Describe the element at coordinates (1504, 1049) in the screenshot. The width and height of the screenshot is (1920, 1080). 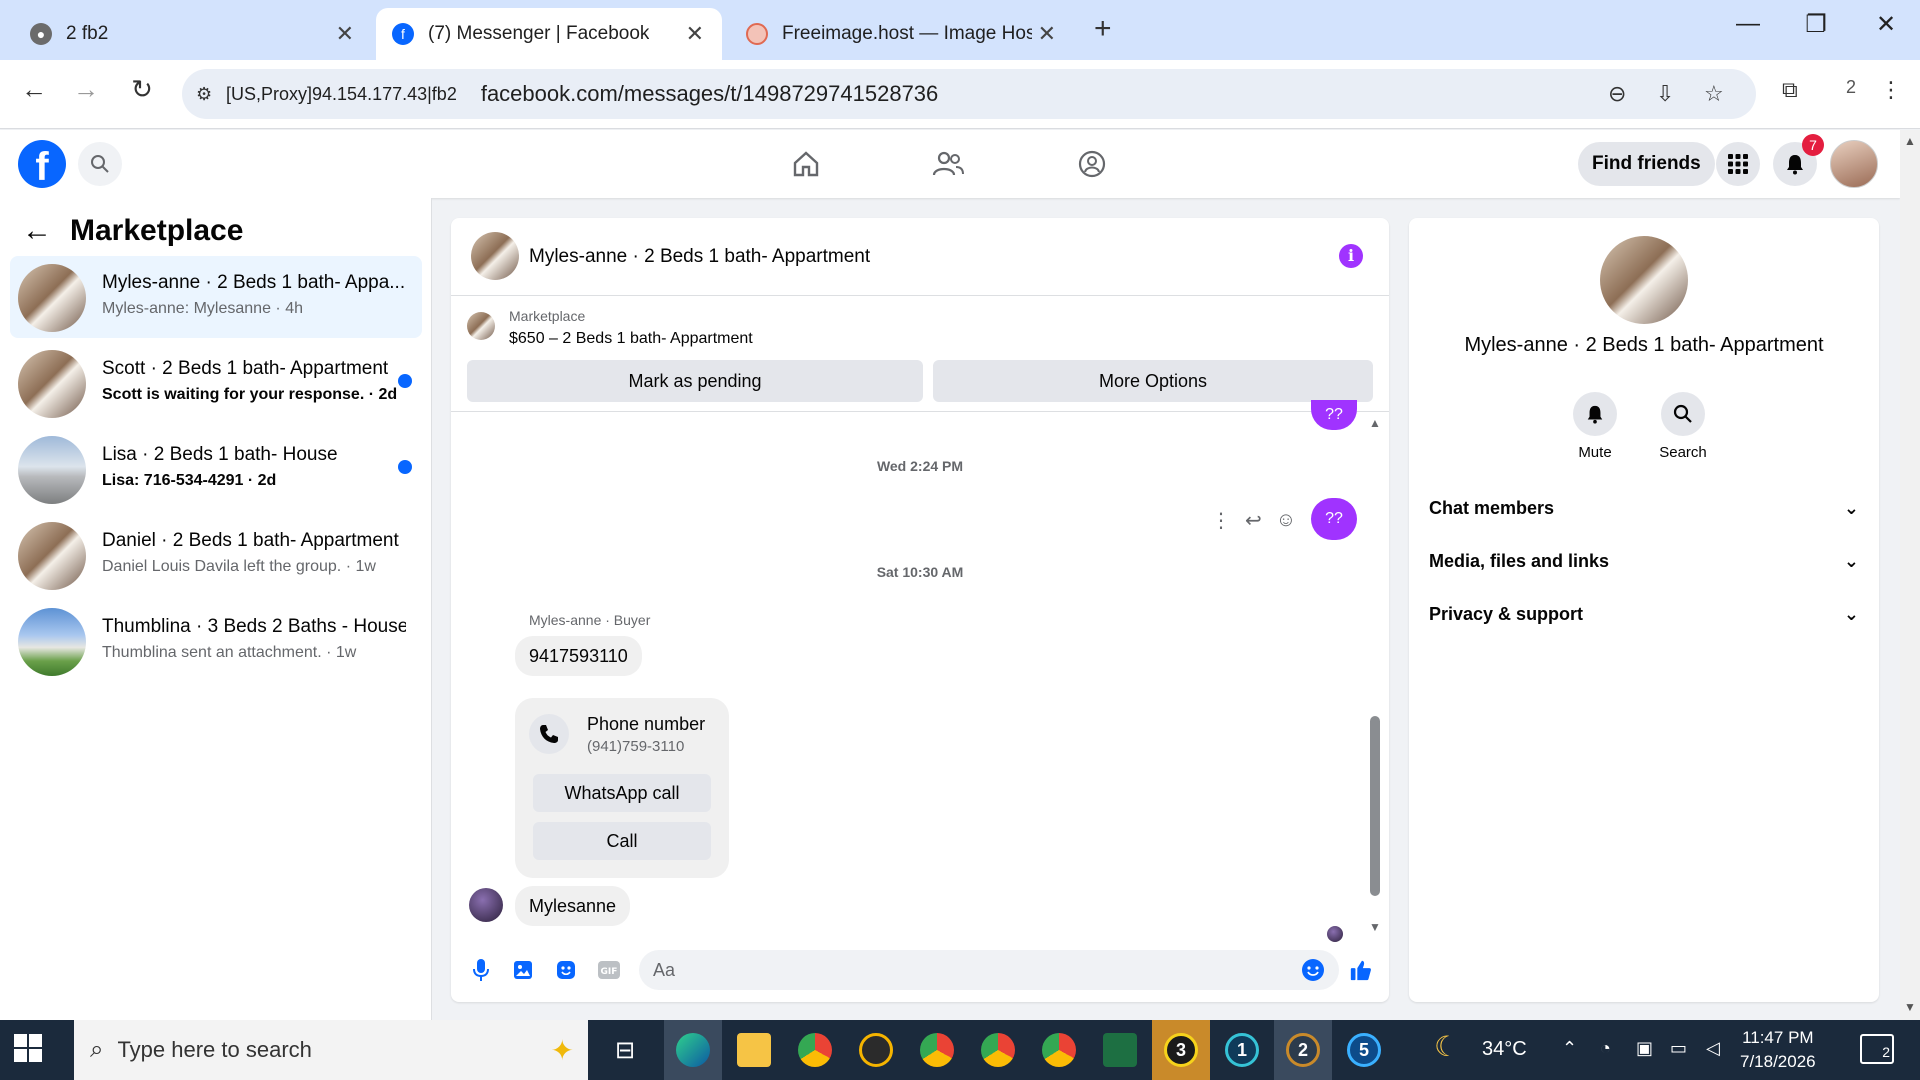
I see `weather-temperature: 34°C` at that location.